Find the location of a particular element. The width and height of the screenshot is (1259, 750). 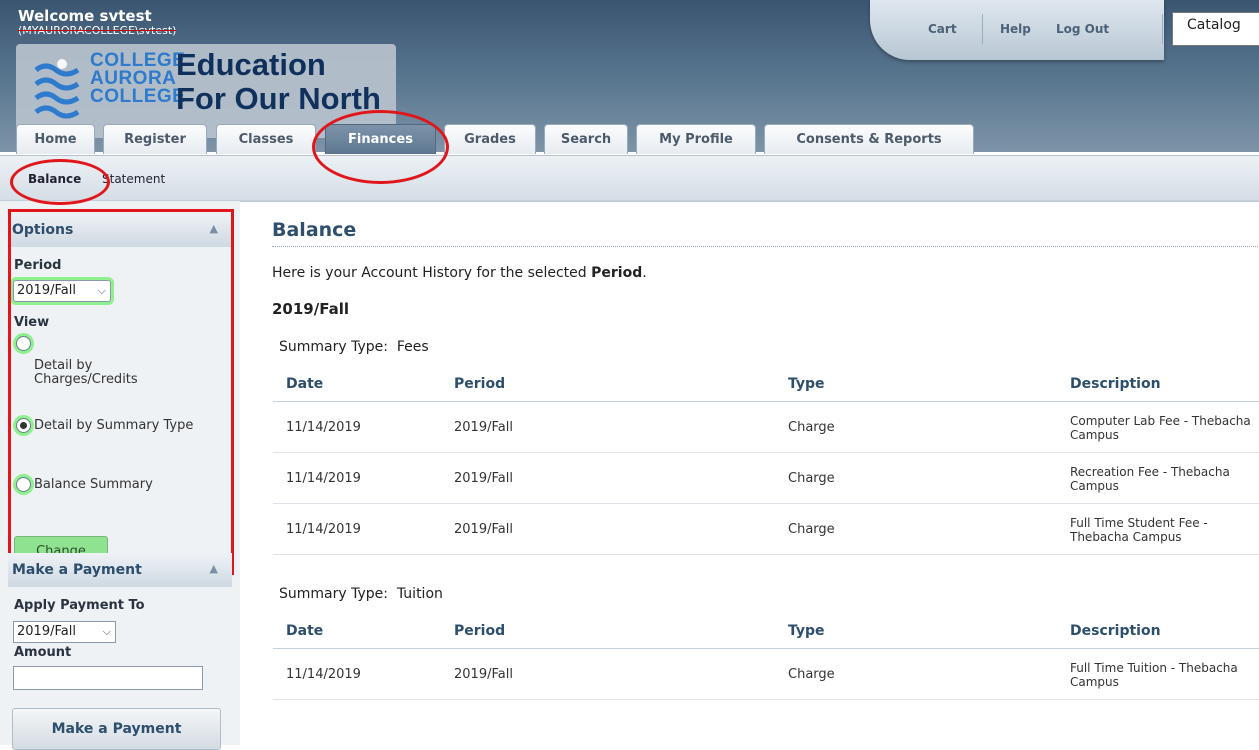

tagline-line-2: For Our North is located at coordinates (278, 98).